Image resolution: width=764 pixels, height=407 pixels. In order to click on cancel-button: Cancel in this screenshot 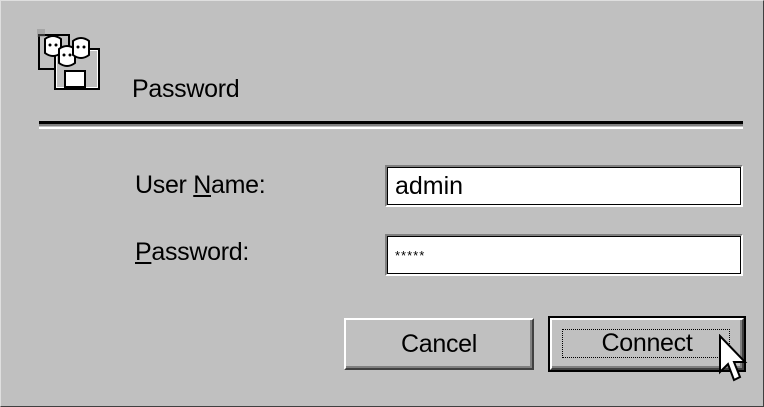, I will do `click(439, 344)`.